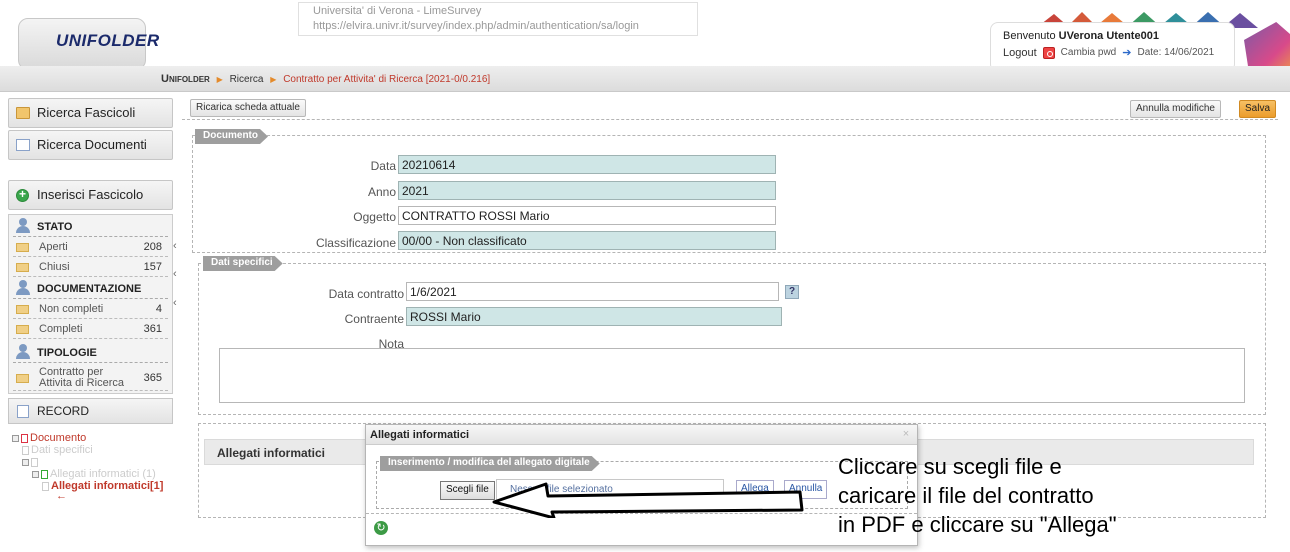  What do you see at coordinates (90, 329) in the screenshot?
I see `sidebar-item-completi: Completi 361` at bounding box center [90, 329].